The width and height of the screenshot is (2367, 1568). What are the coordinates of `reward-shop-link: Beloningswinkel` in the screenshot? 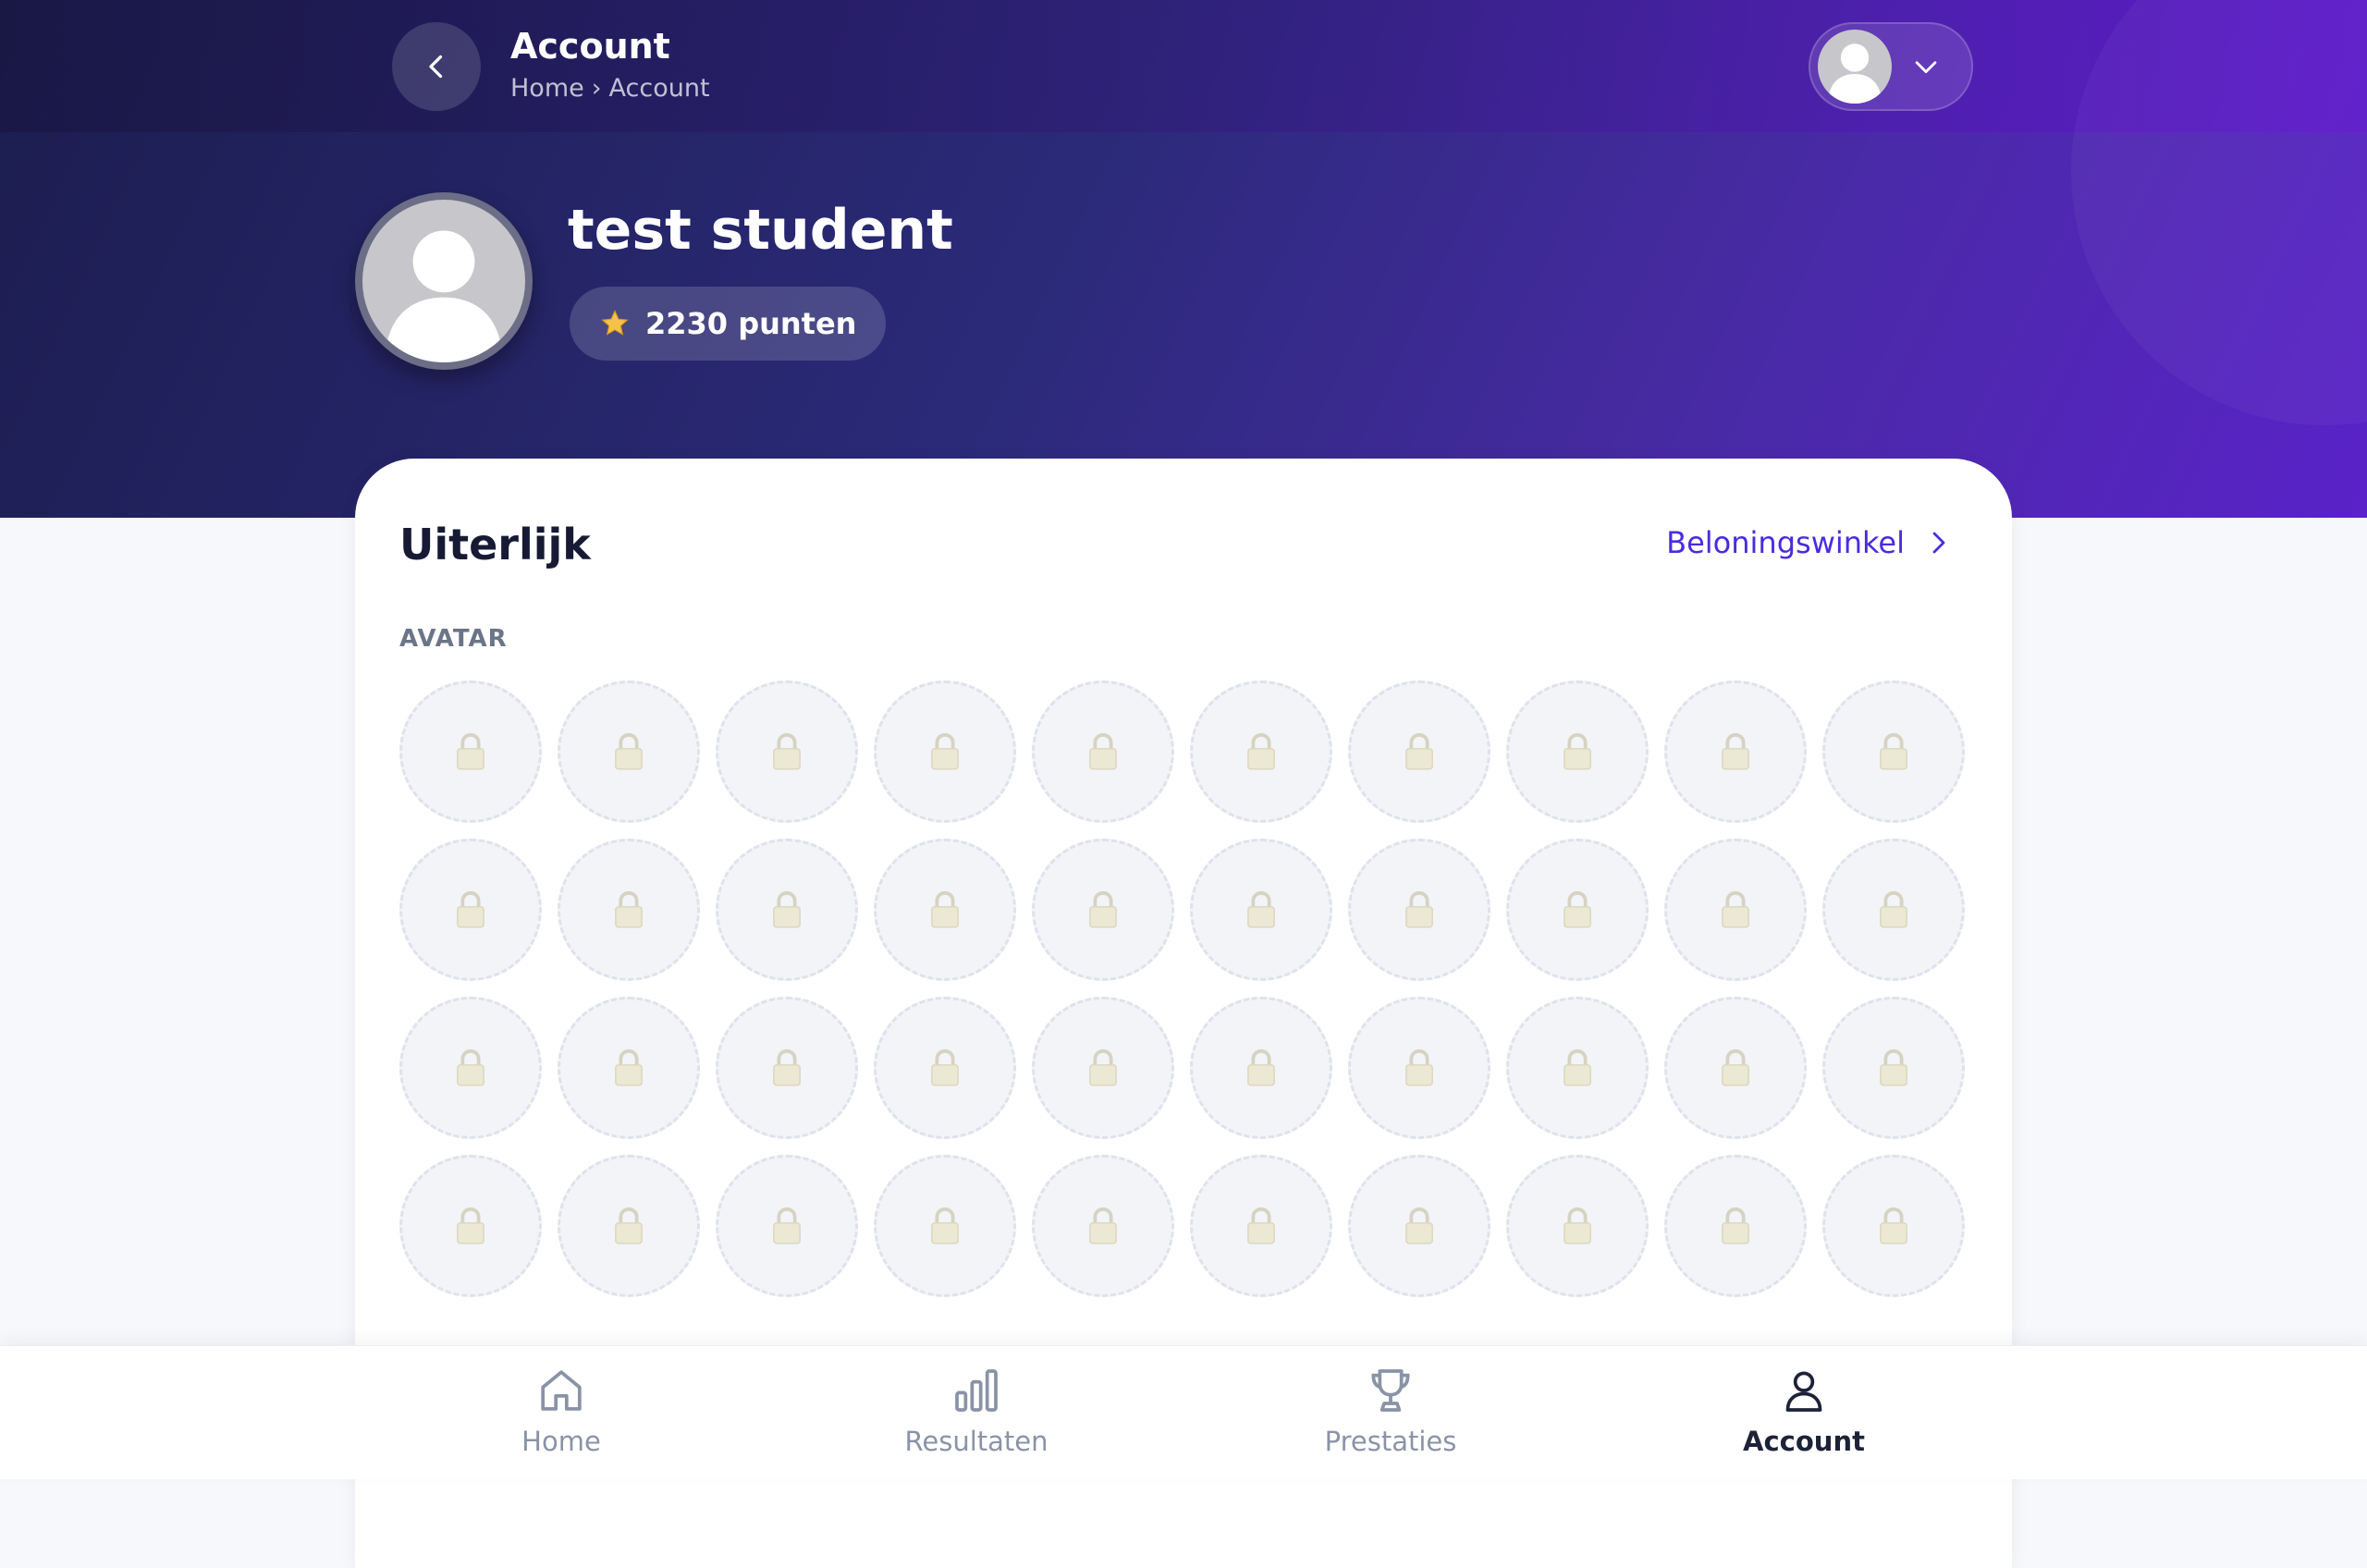 It's located at (1809, 542).